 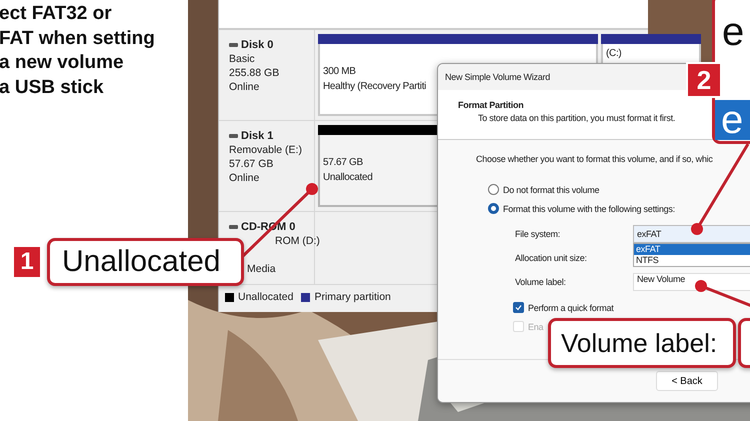 I want to click on callout-text: Unallocated, so click(x=145, y=262).